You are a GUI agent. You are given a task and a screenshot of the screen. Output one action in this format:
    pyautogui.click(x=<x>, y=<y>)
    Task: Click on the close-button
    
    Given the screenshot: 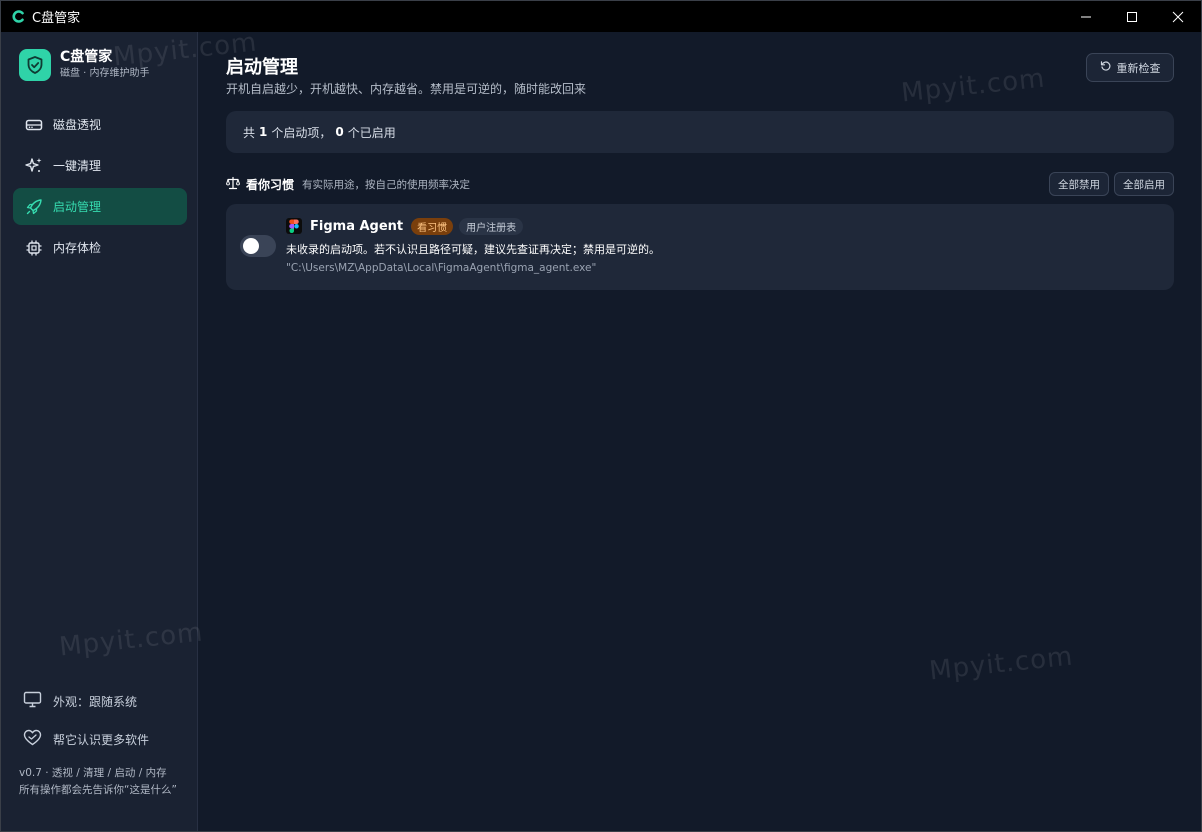 What is the action you would take?
    pyautogui.click(x=1178, y=16)
    